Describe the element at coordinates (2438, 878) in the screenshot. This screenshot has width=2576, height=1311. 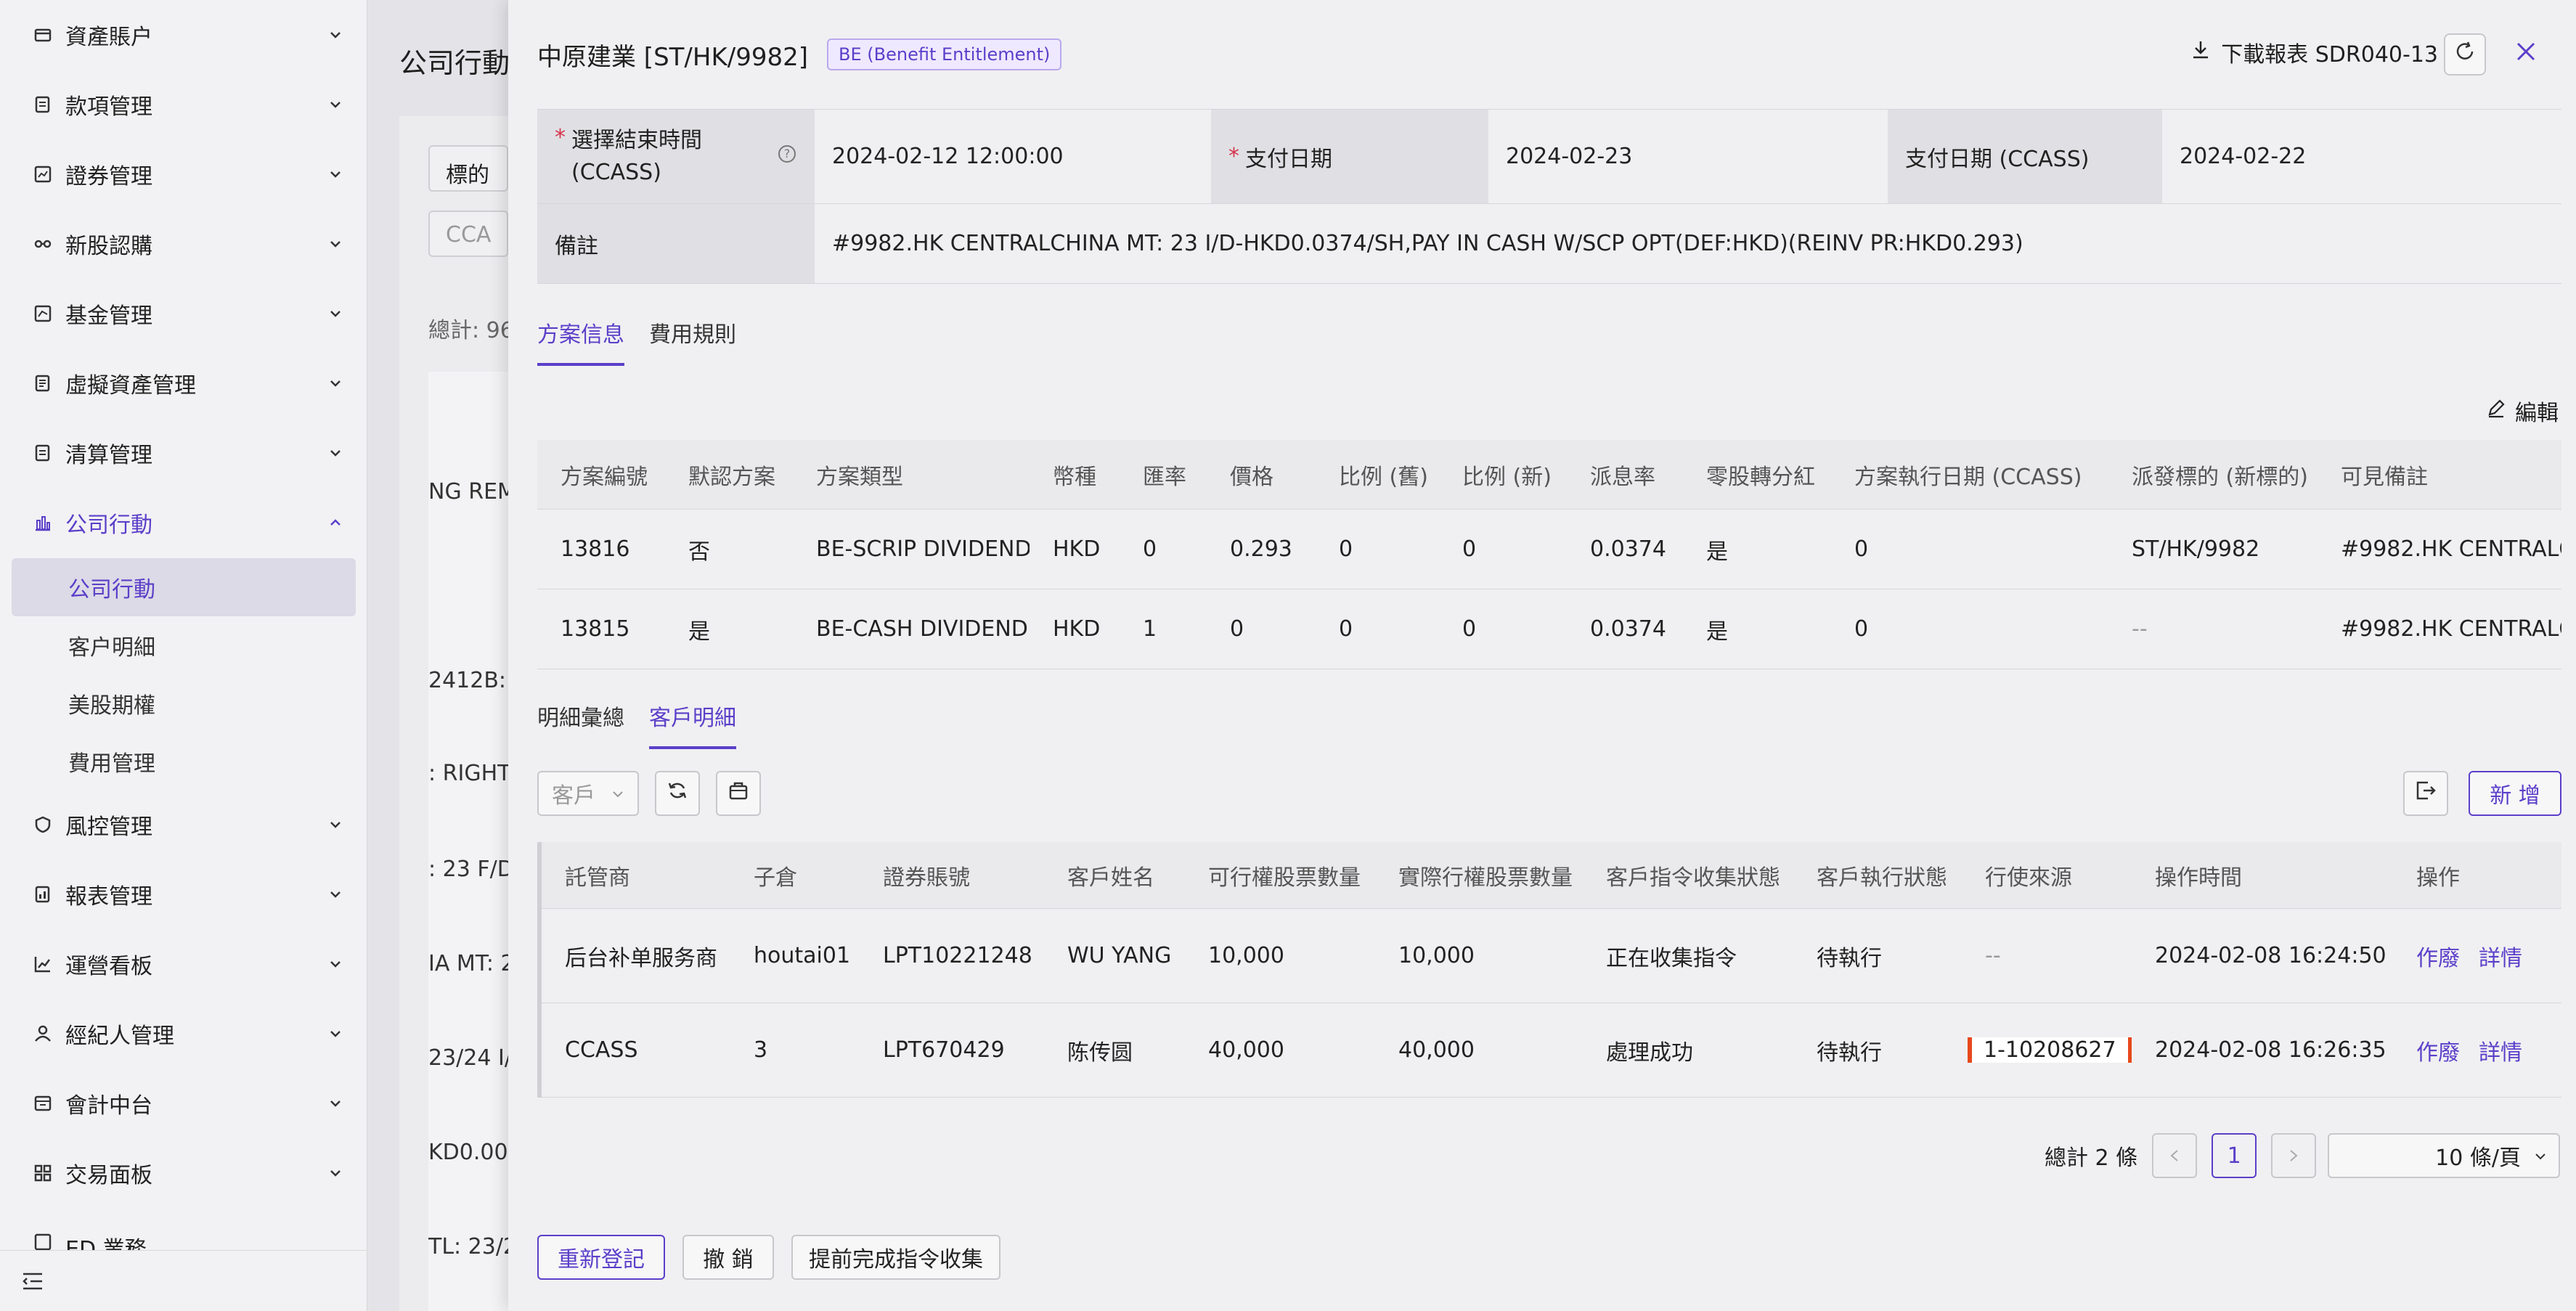
I see `column-header: 操作` at that location.